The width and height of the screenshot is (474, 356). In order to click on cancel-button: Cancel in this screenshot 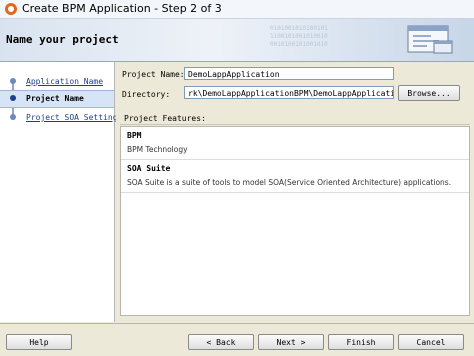, I will do `click(431, 342)`.